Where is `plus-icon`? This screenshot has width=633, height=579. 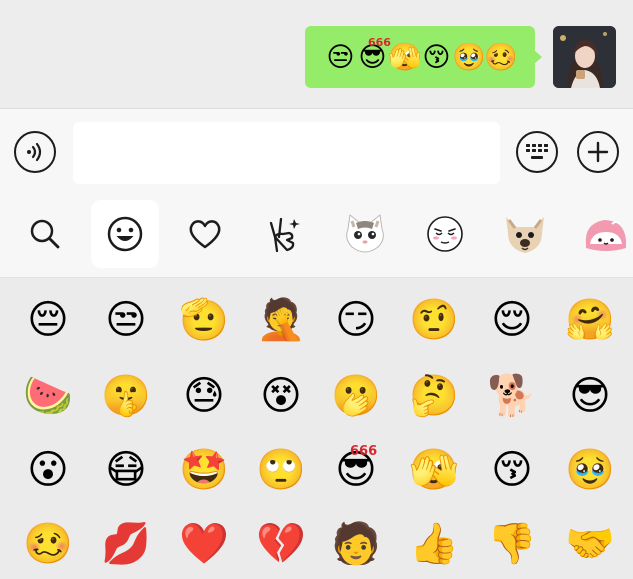 plus-icon is located at coordinates (598, 152).